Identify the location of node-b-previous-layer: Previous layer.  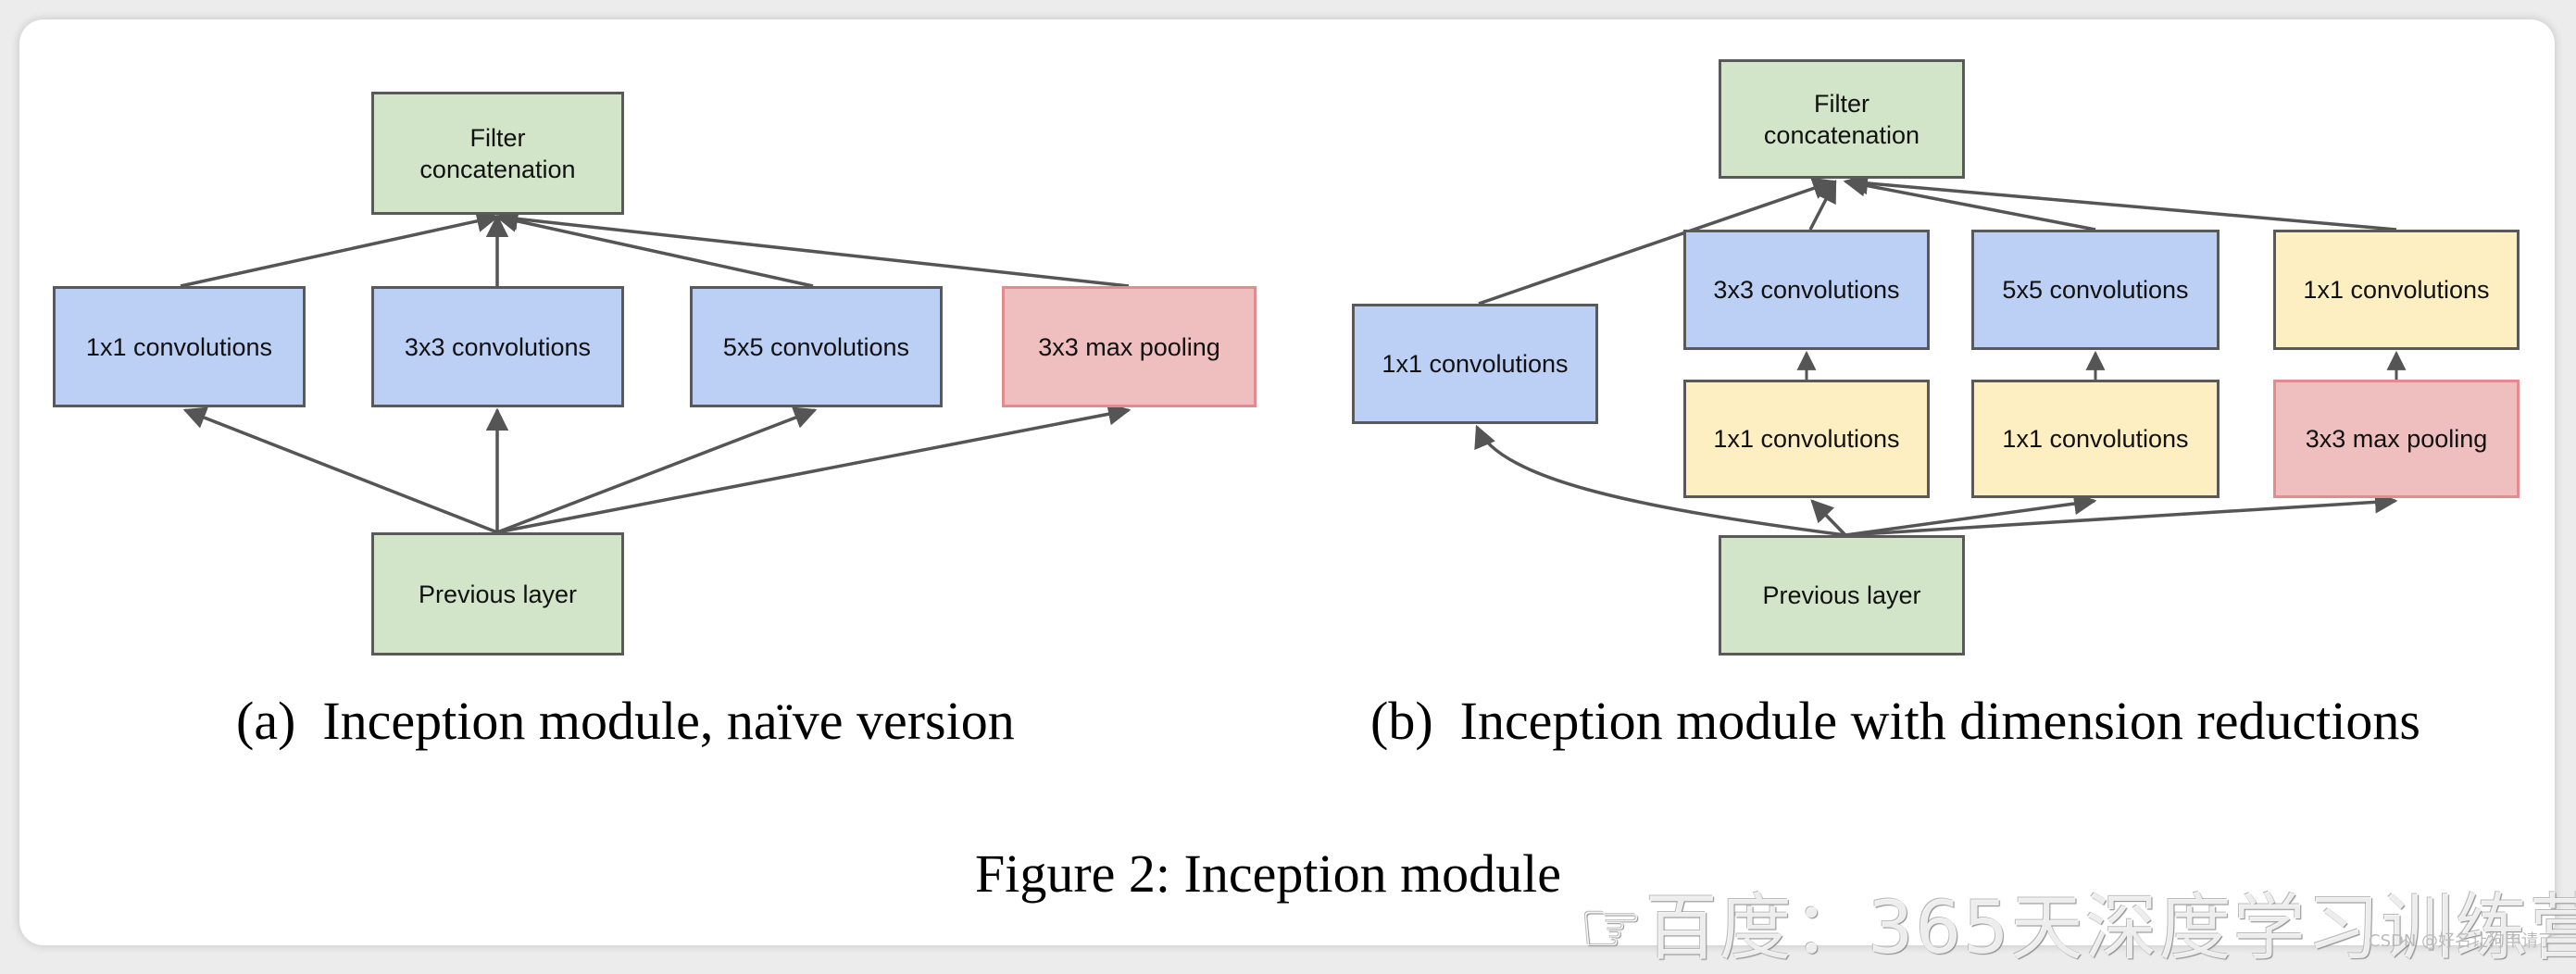
(1842, 595).